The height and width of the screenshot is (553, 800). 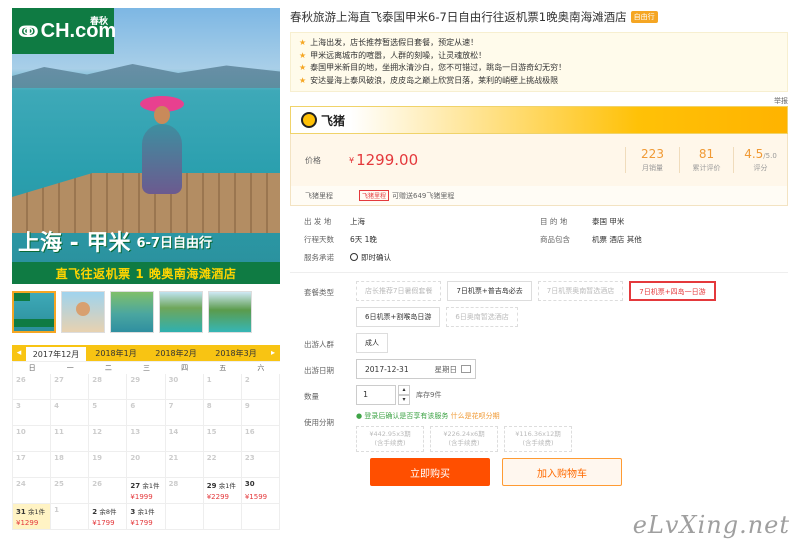 What do you see at coordinates (404, 390) in the screenshot?
I see `increment-icon: ▴` at bounding box center [404, 390].